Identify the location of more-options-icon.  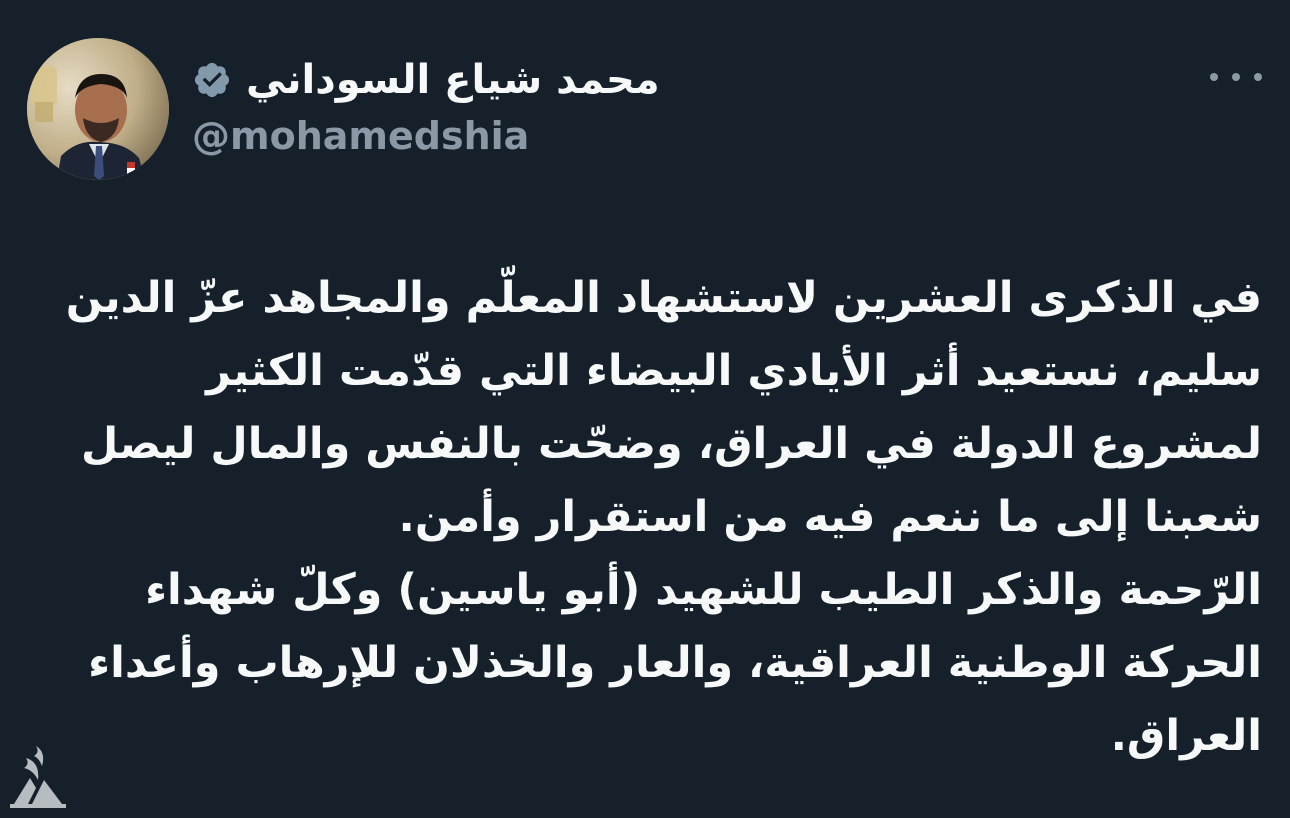
(1236, 77).